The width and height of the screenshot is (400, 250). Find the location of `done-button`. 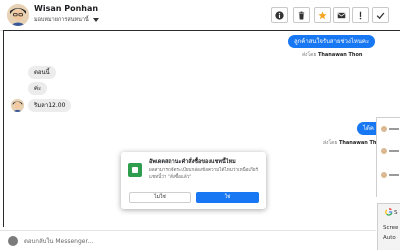

done-button is located at coordinates (380, 15).